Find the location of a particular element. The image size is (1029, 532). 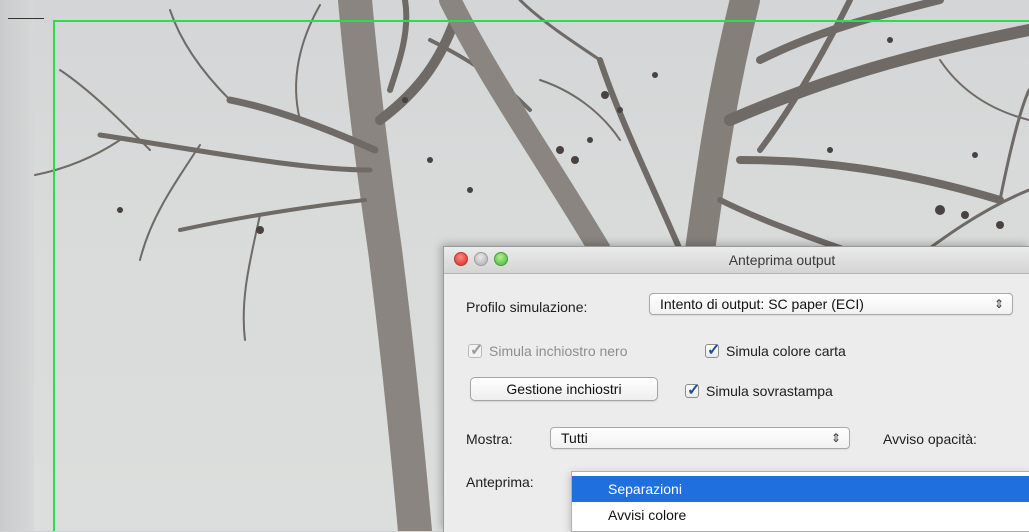

simulate-overprint-label: Simula sovrastampa is located at coordinates (769, 391).